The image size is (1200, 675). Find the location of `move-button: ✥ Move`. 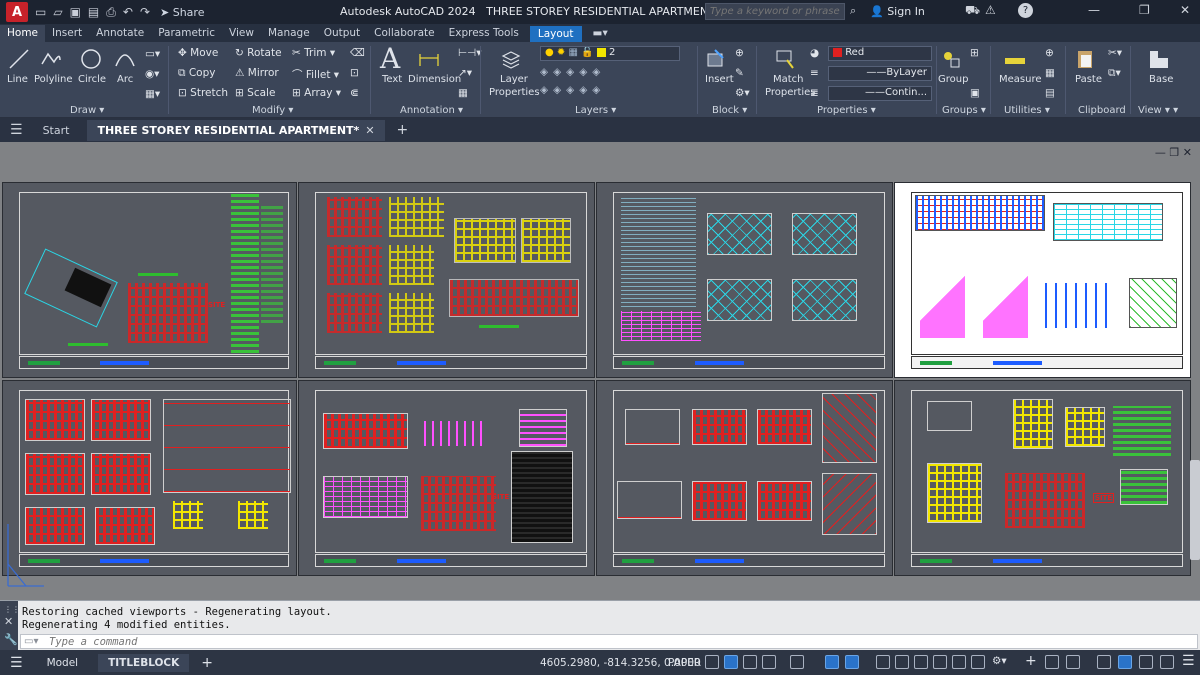

move-button: ✥ Move is located at coordinates (198, 53).